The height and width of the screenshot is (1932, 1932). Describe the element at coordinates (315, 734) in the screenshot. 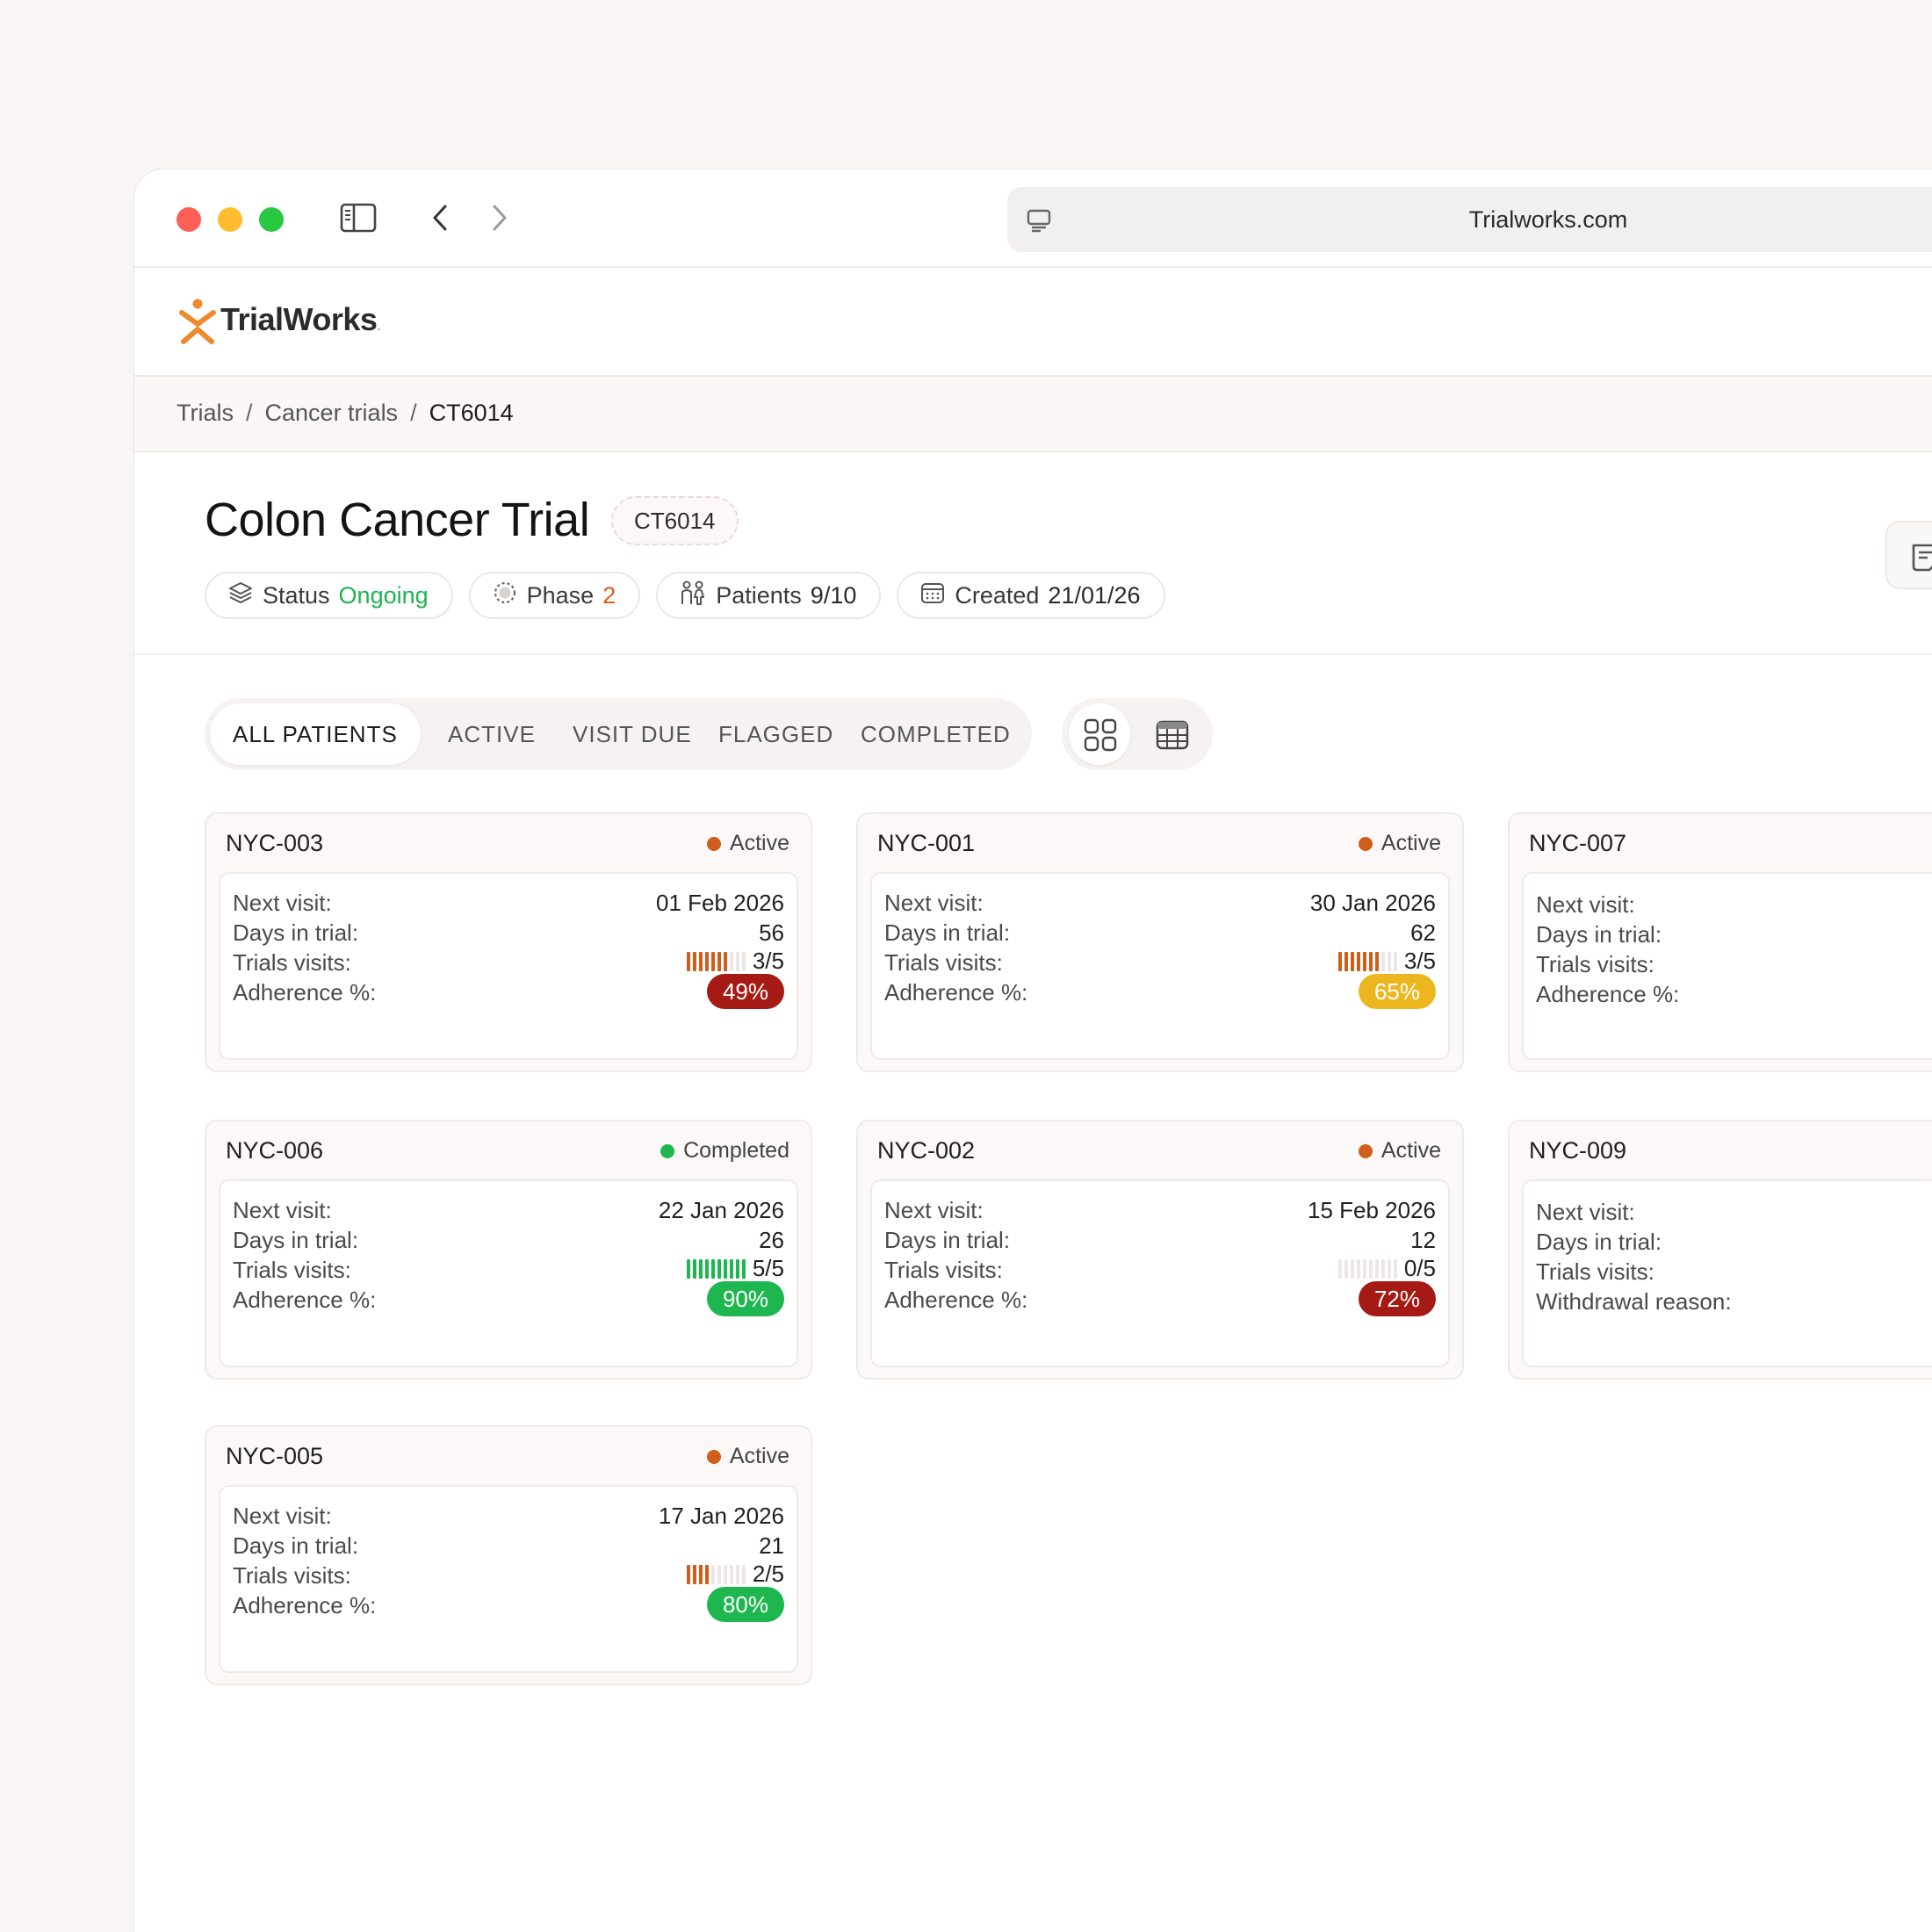

I see `tab-all-patients: ALL PATIENTS` at that location.